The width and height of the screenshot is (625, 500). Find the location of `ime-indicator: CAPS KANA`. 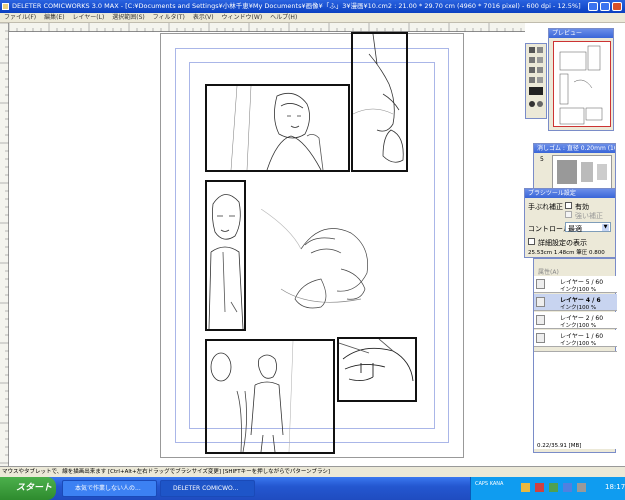

ime-indicator: CAPS KANA is located at coordinates (489, 484).